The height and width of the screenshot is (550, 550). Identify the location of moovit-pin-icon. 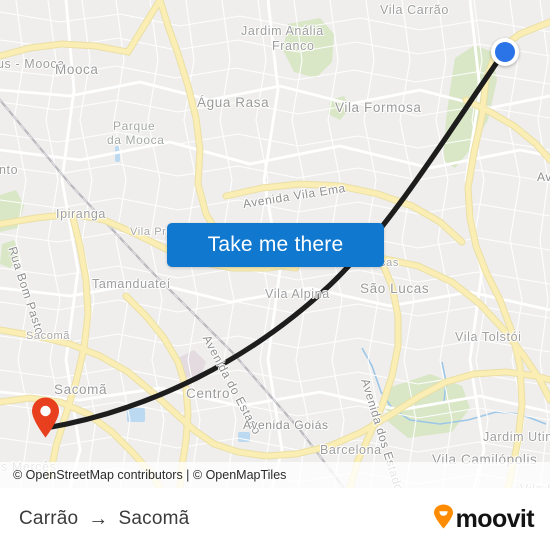
(443, 519).